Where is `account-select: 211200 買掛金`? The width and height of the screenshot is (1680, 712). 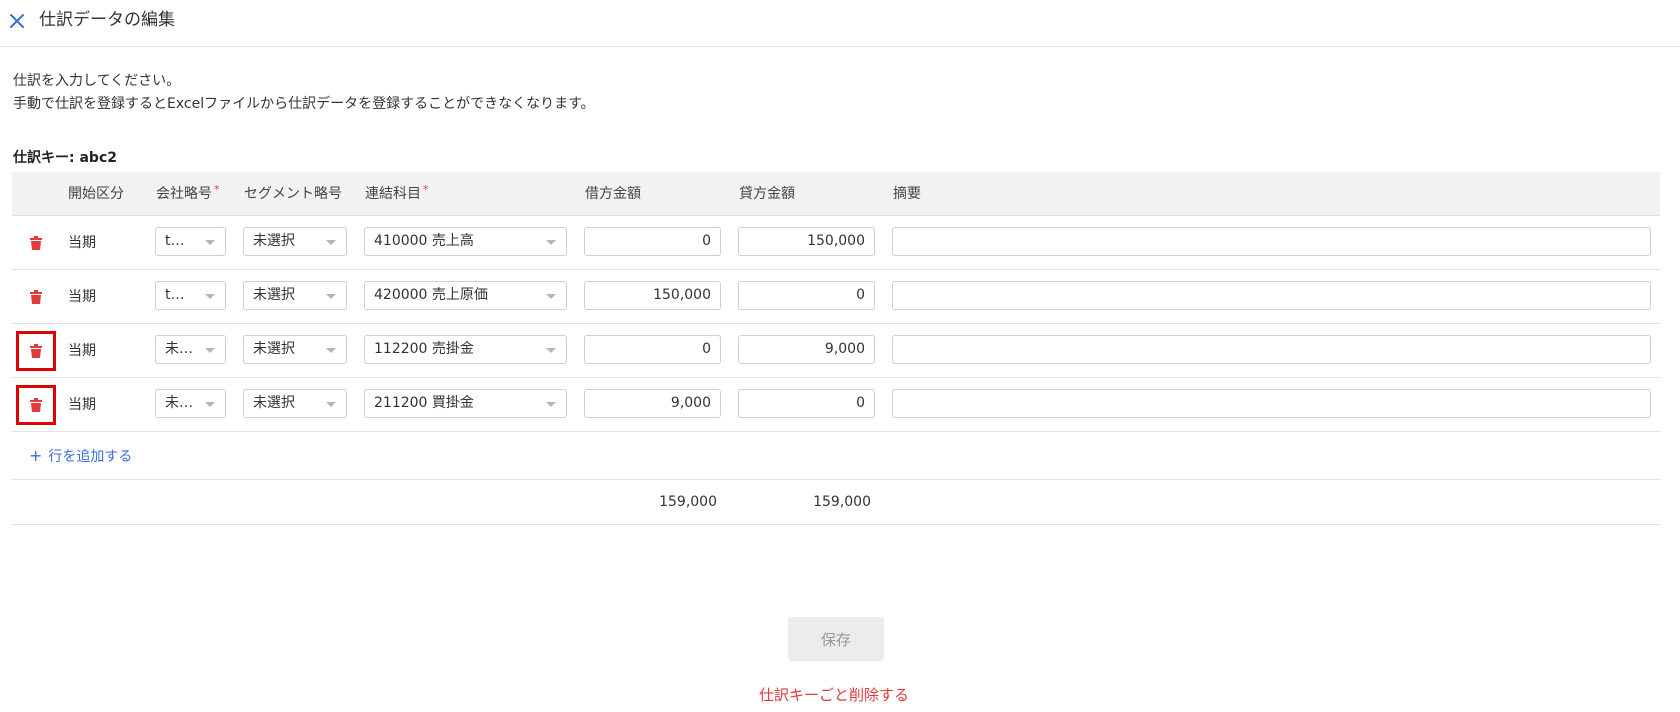
account-select: 211200 買掛金 is located at coordinates (465, 403).